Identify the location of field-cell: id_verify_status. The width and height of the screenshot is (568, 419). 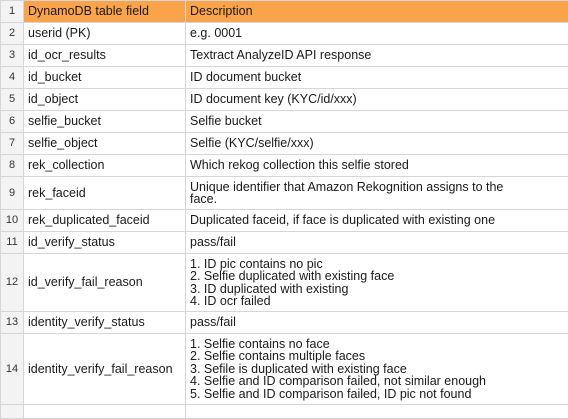
(105, 243).